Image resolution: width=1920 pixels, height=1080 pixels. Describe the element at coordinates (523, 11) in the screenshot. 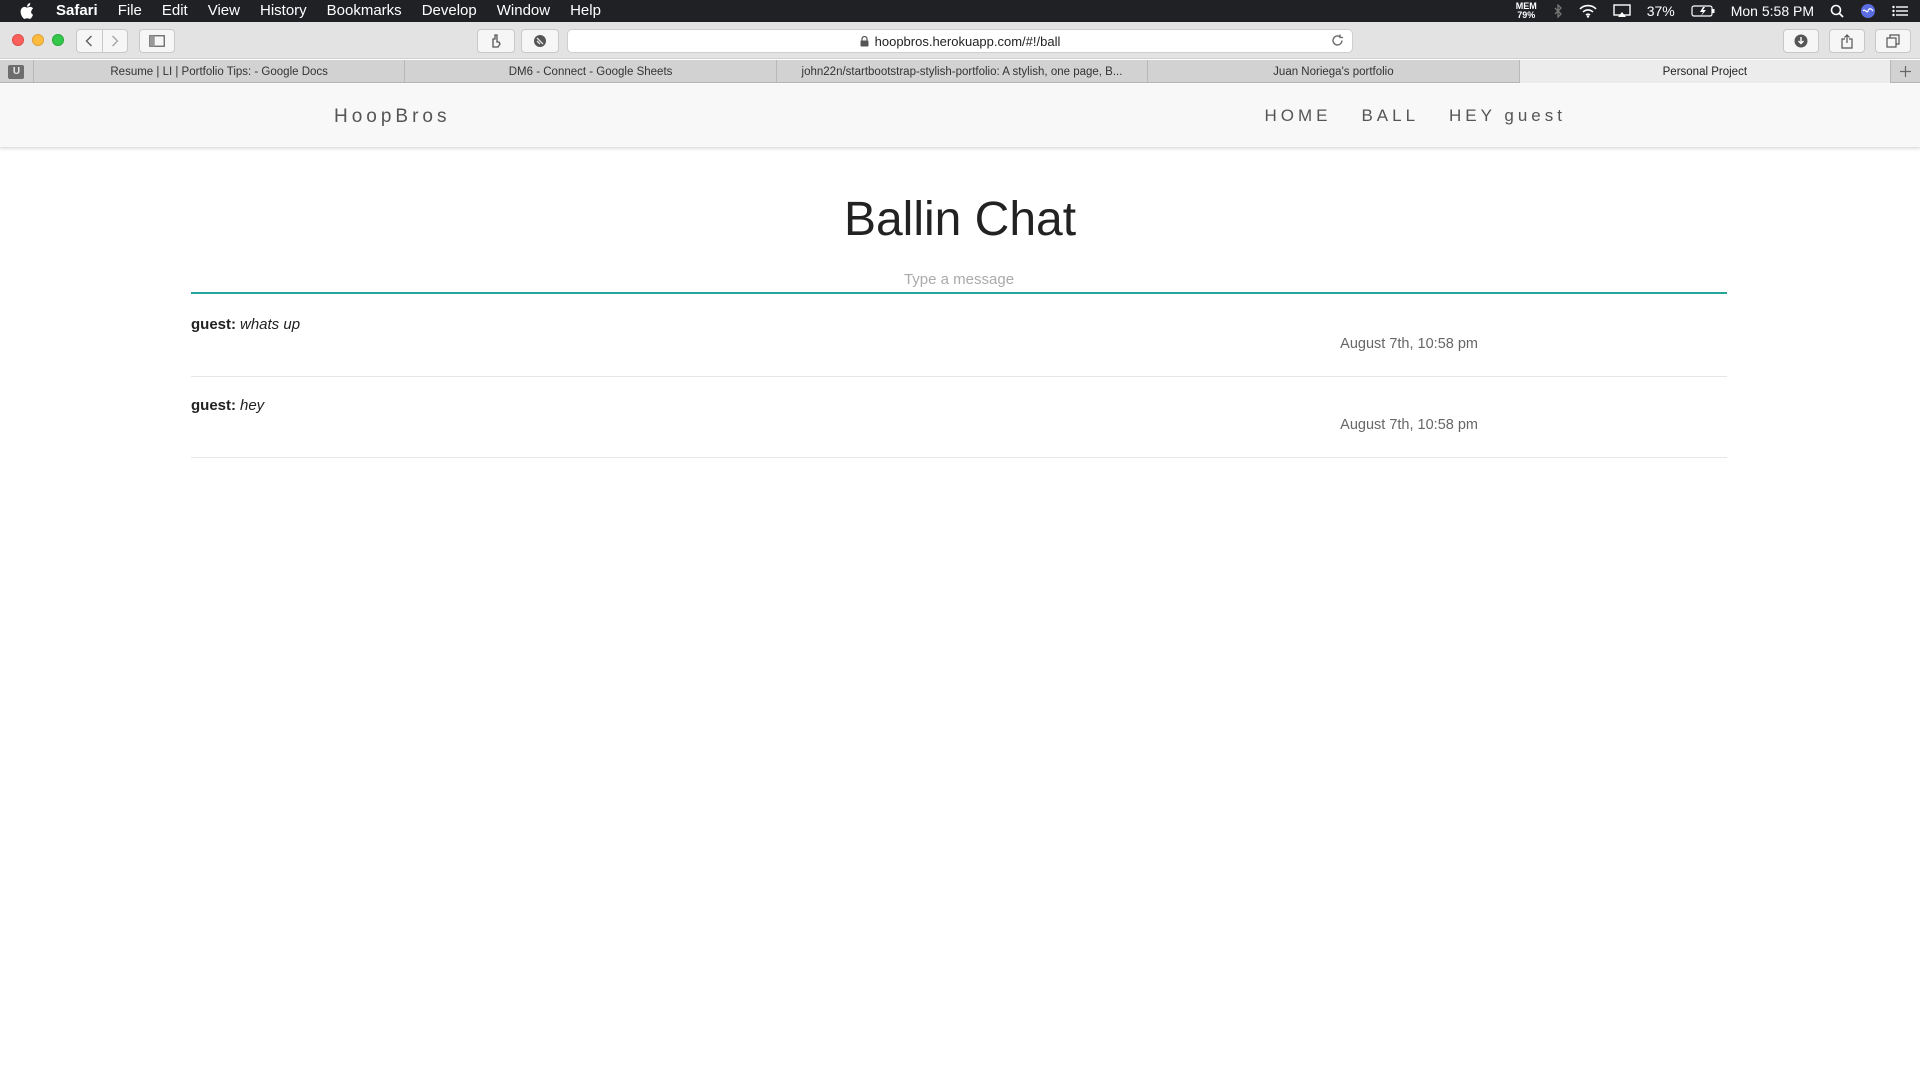

I see `menu-window: Window` at that location.